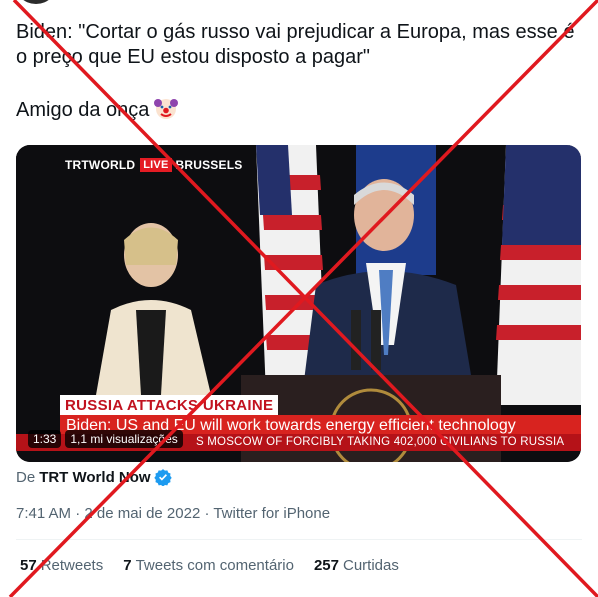 The image size is (598, 597). Describe the element at coordinates (26, 477) in the screenshot. I see `source-prefix: De` at that location.